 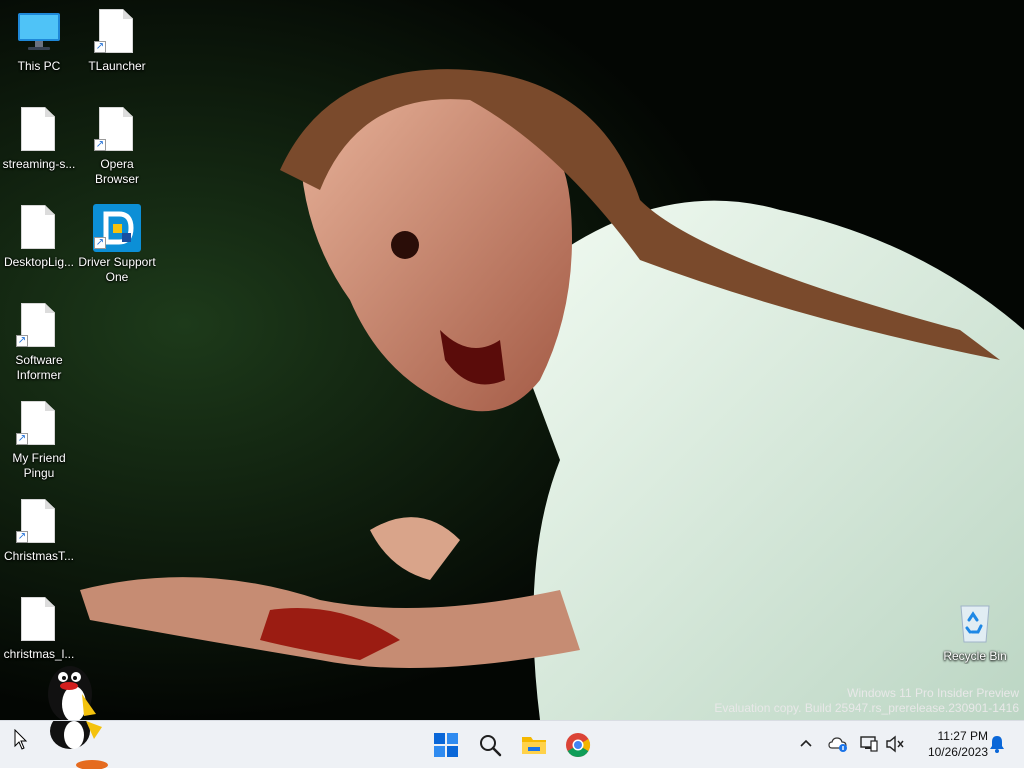 What do you see at coordinates (39, 367) in the screenshot?
I see `icon-label: Software Informer` at bounding box center [39, 367].